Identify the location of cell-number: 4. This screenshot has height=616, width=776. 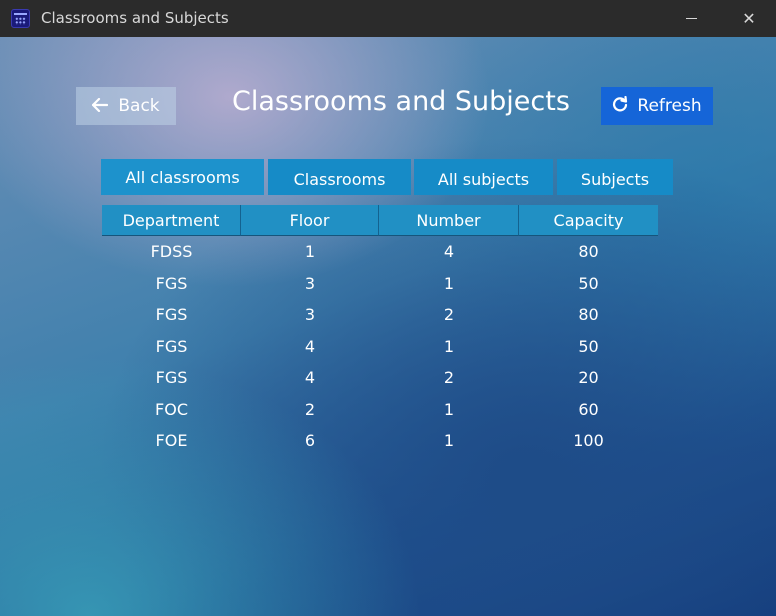
(449, 252).